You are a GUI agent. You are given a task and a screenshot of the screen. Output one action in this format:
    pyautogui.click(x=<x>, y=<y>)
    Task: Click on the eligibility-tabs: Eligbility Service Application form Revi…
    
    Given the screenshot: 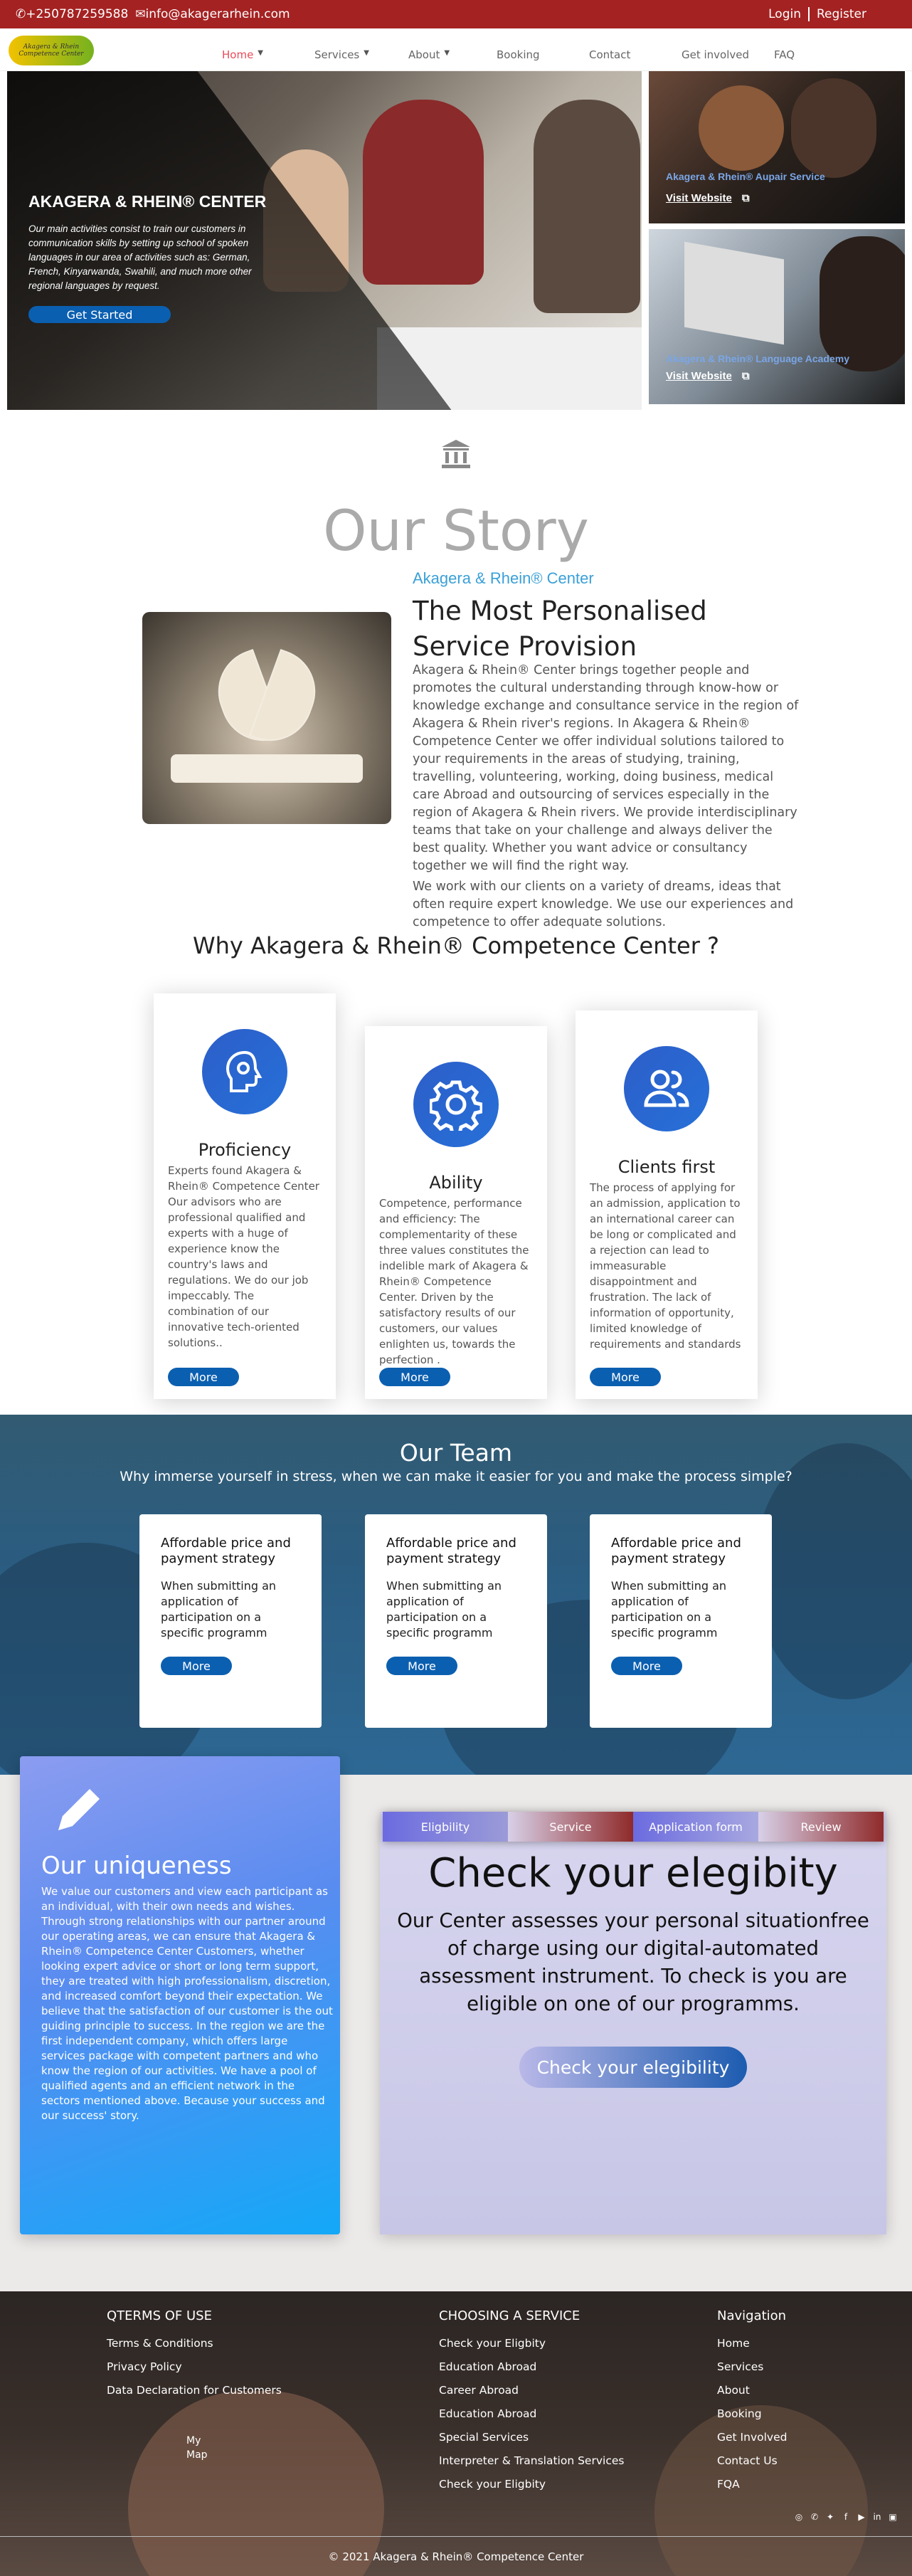 What is the action you would take?
    pyautogui.click(x=633, y=1827)
    